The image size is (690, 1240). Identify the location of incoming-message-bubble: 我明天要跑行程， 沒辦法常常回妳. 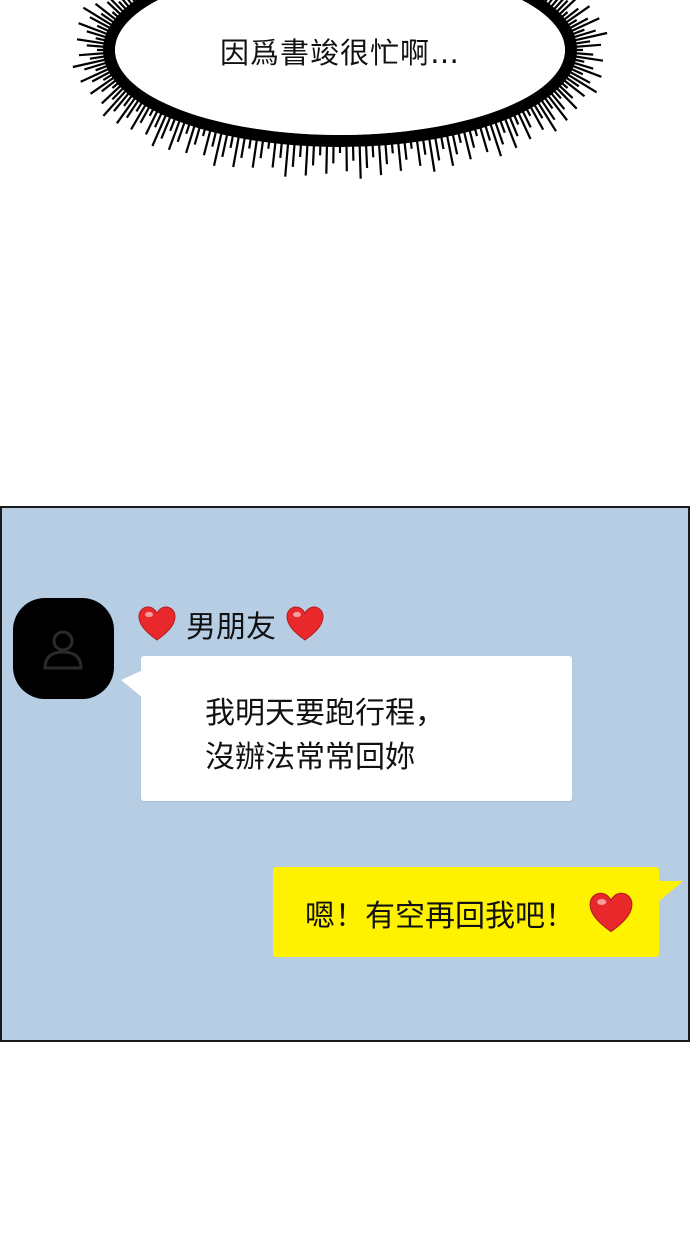
(346, 728).